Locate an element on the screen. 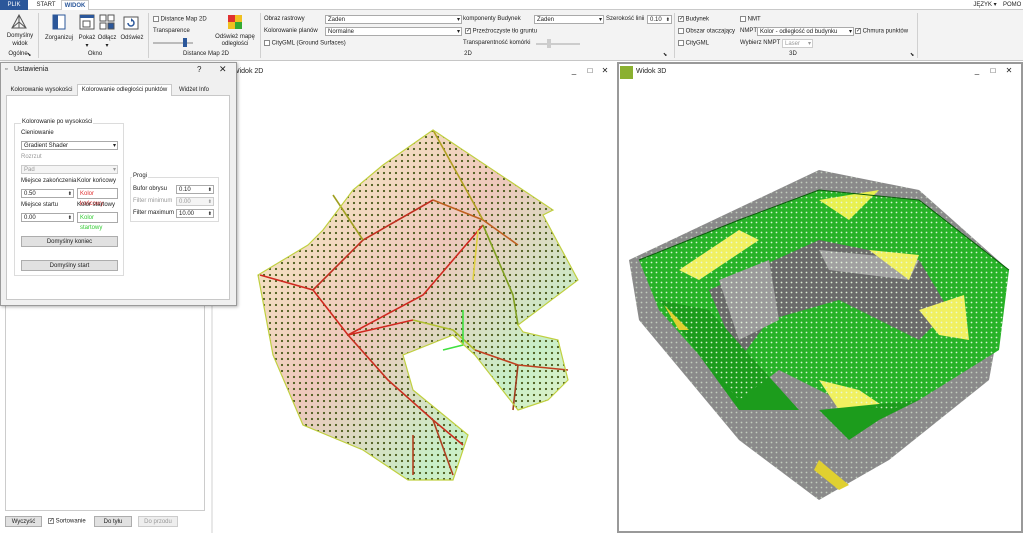 The image size is (1023, 533). forward-button: Do przodu is located at coordinates (158, 521).